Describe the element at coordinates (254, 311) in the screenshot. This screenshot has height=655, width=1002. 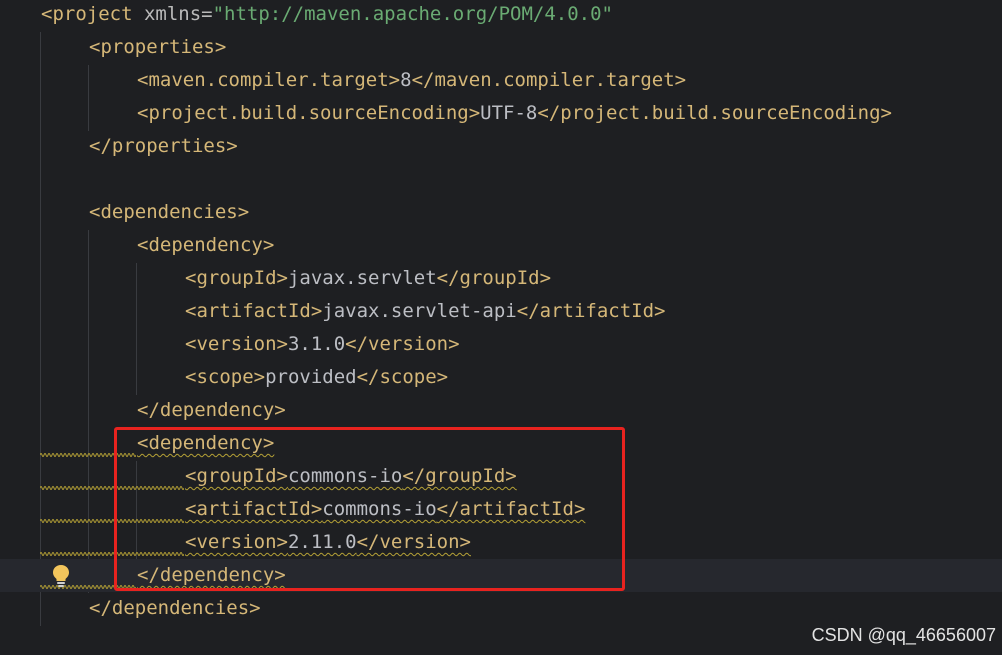
I see `xml-tag: <artifactId>` at that location.